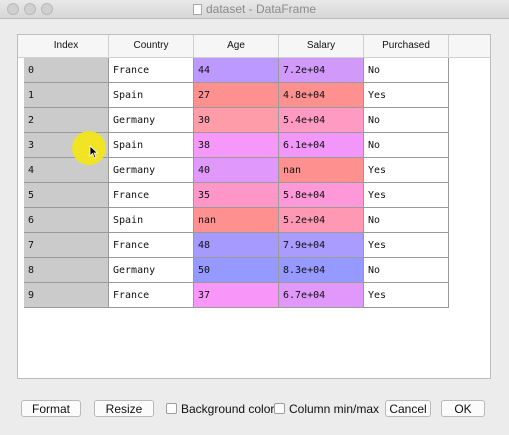  I want to click on cell-index: 1, so click(66, 95).